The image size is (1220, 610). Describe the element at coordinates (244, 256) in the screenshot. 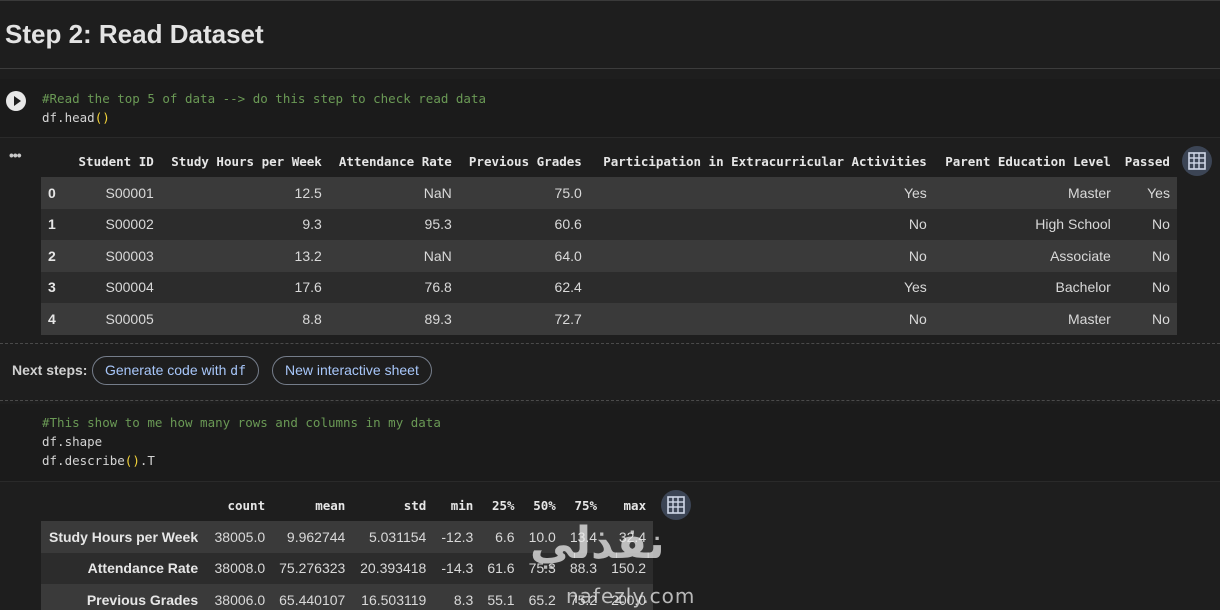

I see `head-cell: 13.2` at that location.